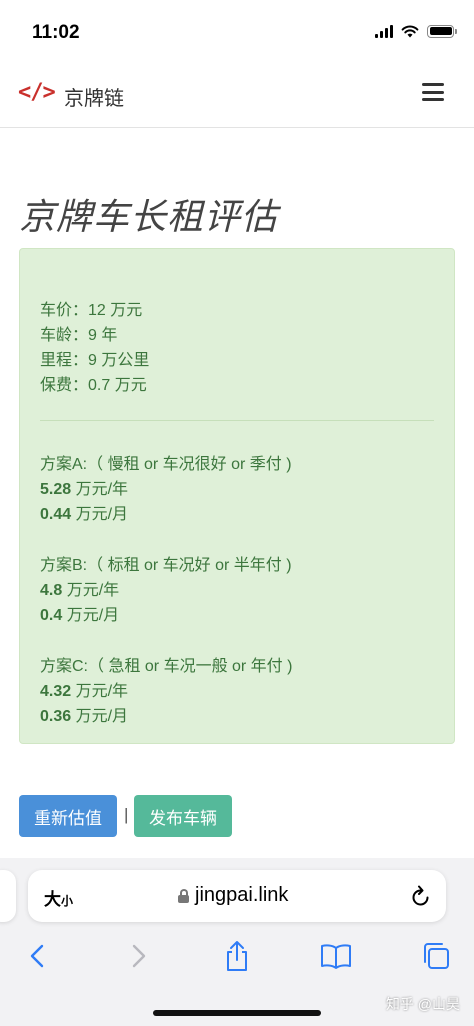 Image resolution: width=474 pixels, height=1026 pixels. What do you see at coordinates (237, 1013) in the screenshot?
I see `home-indicator` at bounding box center [237, 1013].